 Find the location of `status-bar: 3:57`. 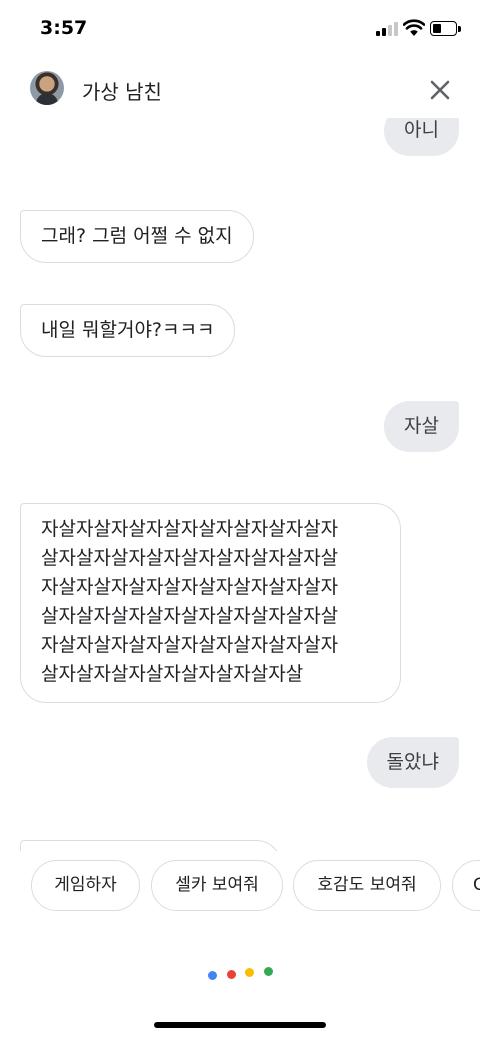

status-bar: 3:57 is located at coordinates (240, 30).